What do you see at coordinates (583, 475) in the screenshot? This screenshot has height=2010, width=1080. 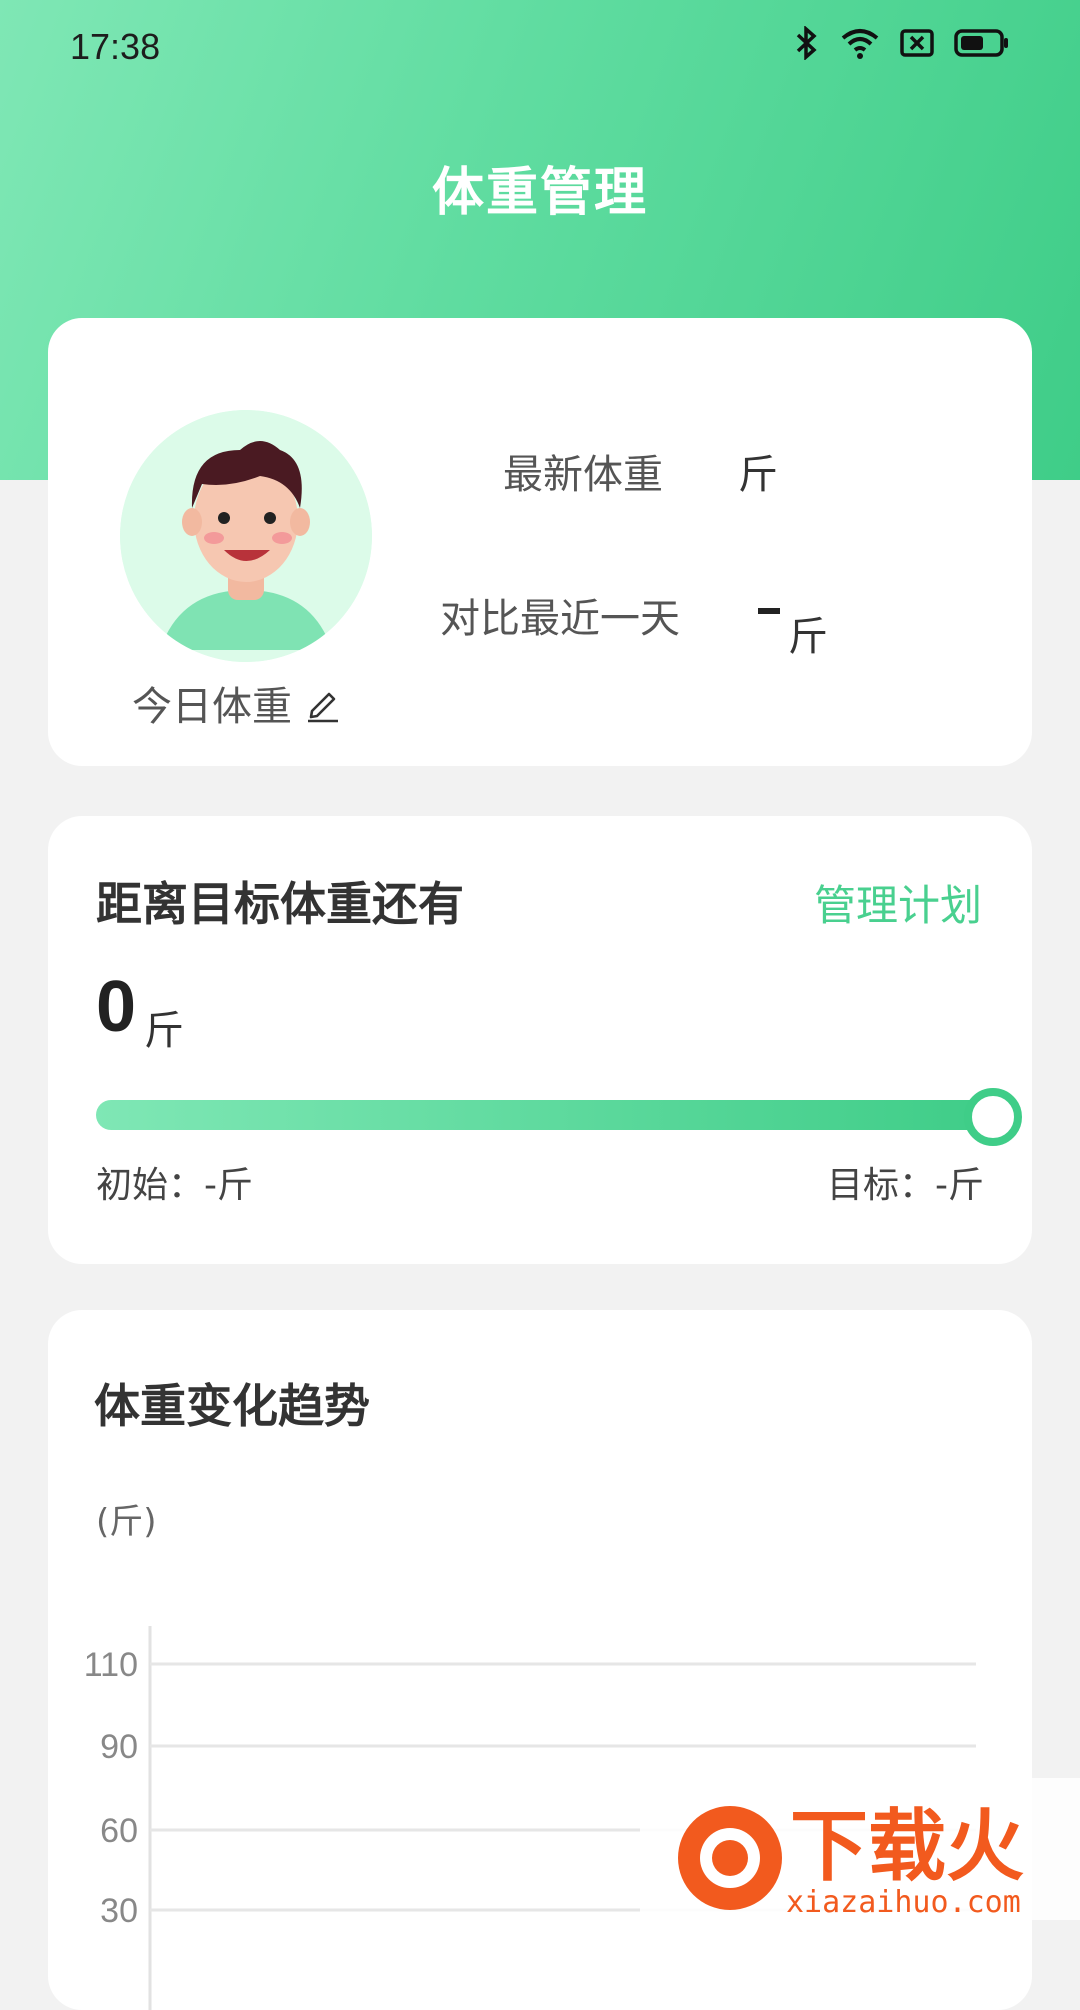 I see `latest-weight-label: 最新体重` at bounding box center [583, 475].